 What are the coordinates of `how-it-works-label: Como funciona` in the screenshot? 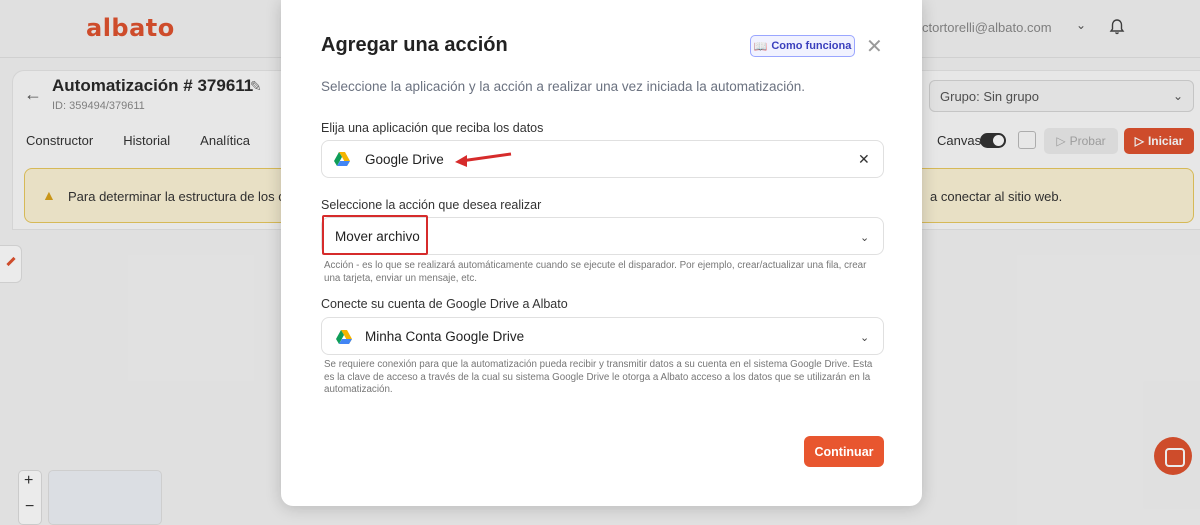 It's located at (811, 46).